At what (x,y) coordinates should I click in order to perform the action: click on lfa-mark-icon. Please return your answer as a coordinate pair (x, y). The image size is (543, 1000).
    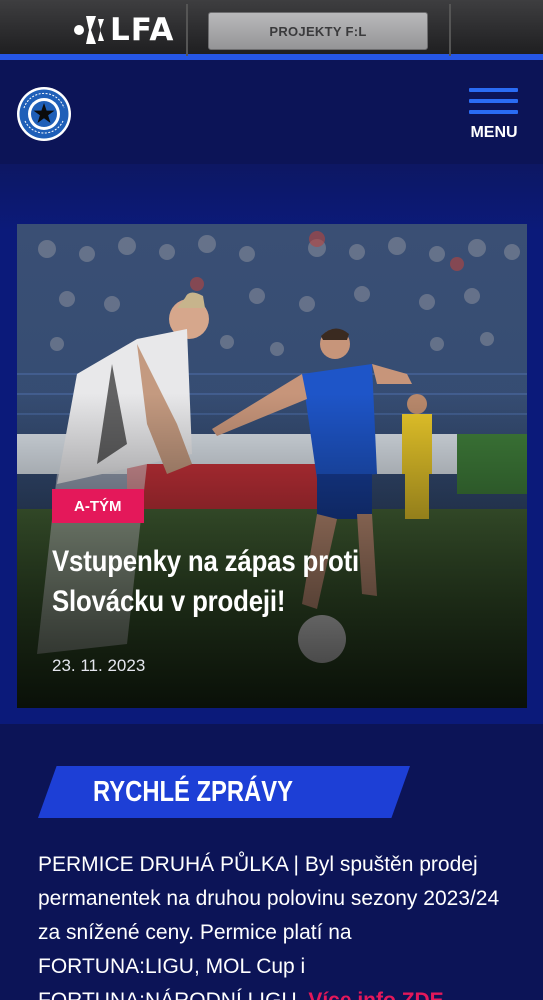
    Looking at the image, I should click on (89, 30).